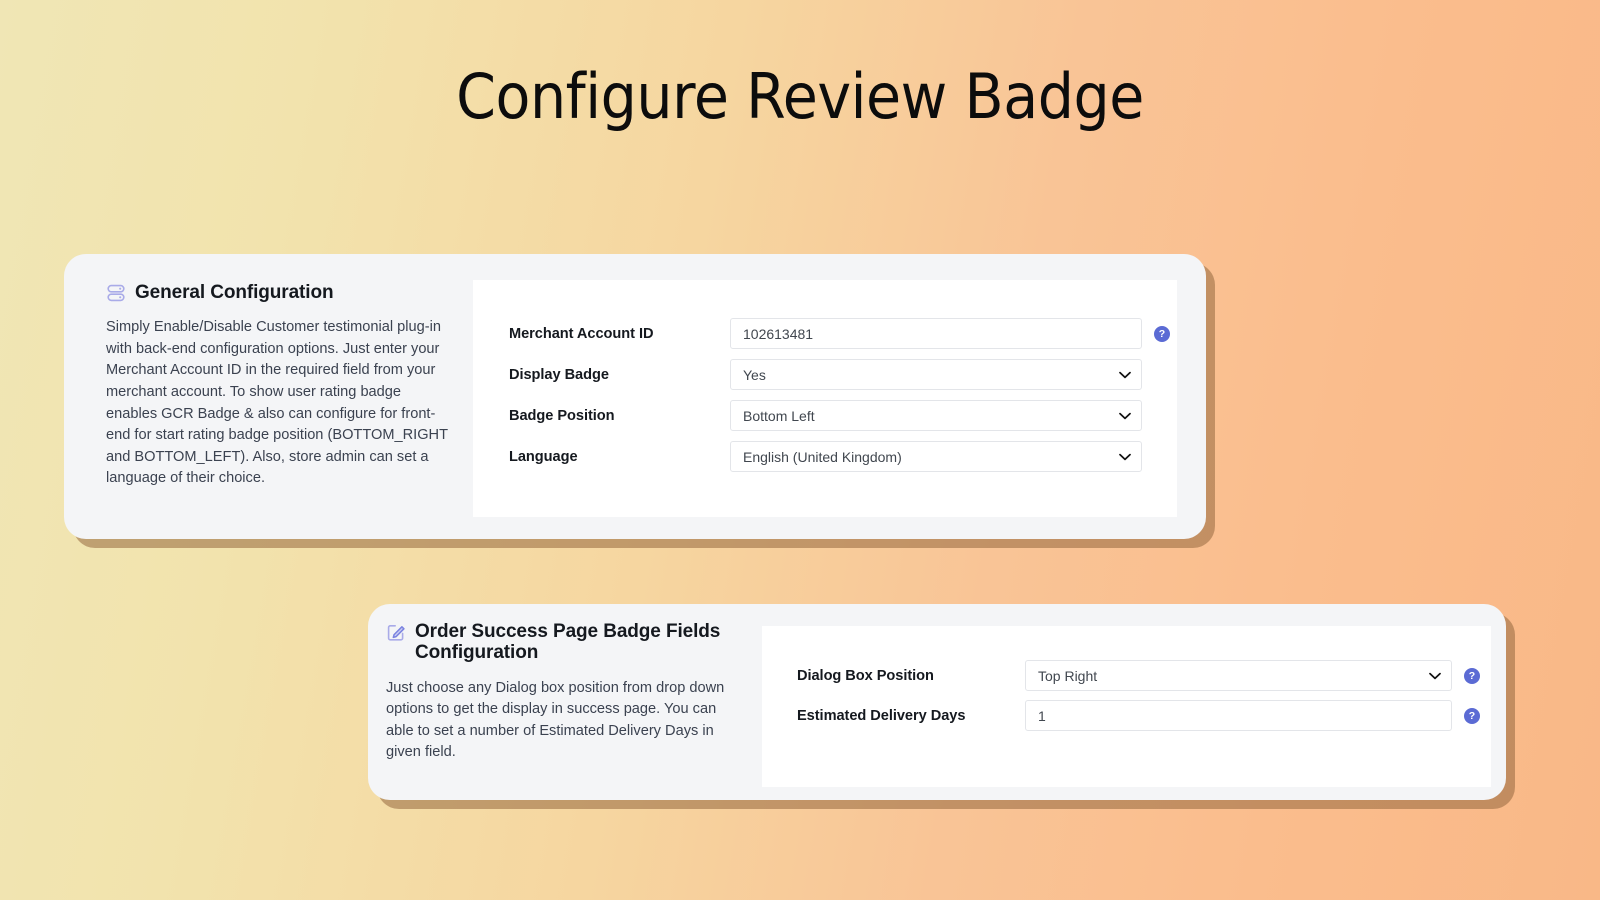 The width and height of the screenshot is (1600, 900). Describe the element at coordinates (778, 333) in the screenshot. I see `merchant-account-id-value: 102613481` at that location.